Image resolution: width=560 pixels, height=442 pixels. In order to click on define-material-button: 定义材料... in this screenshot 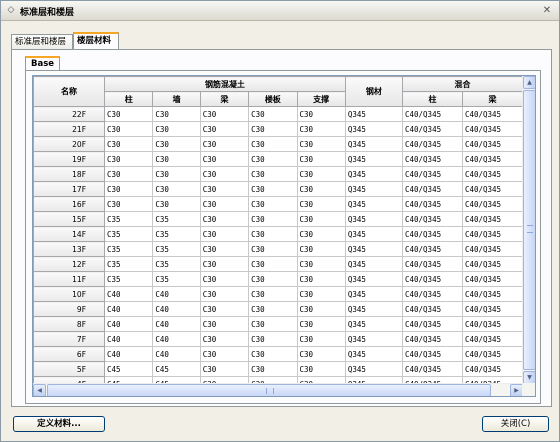, I will do `click(59, 424)`.